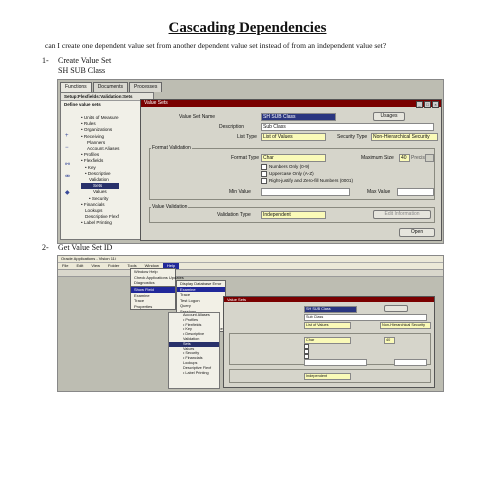 The height and width of the screenshot is (495, 495). I want to click on min-value-label: Min Value, so click(240, 192).